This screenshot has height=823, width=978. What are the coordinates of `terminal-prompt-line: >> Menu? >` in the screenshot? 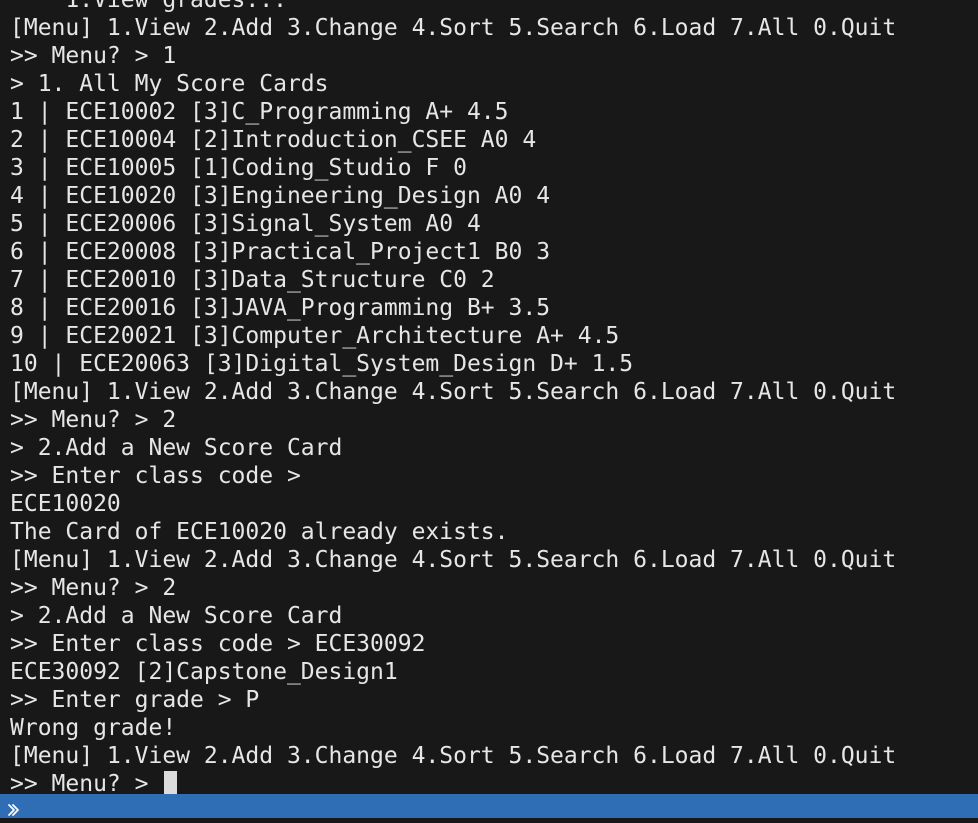 It's located at (453, 782).